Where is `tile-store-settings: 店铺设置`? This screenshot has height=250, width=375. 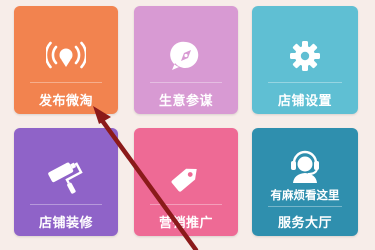 tile-store-settings: 店铺设置 is located at coordinates (305, 60).